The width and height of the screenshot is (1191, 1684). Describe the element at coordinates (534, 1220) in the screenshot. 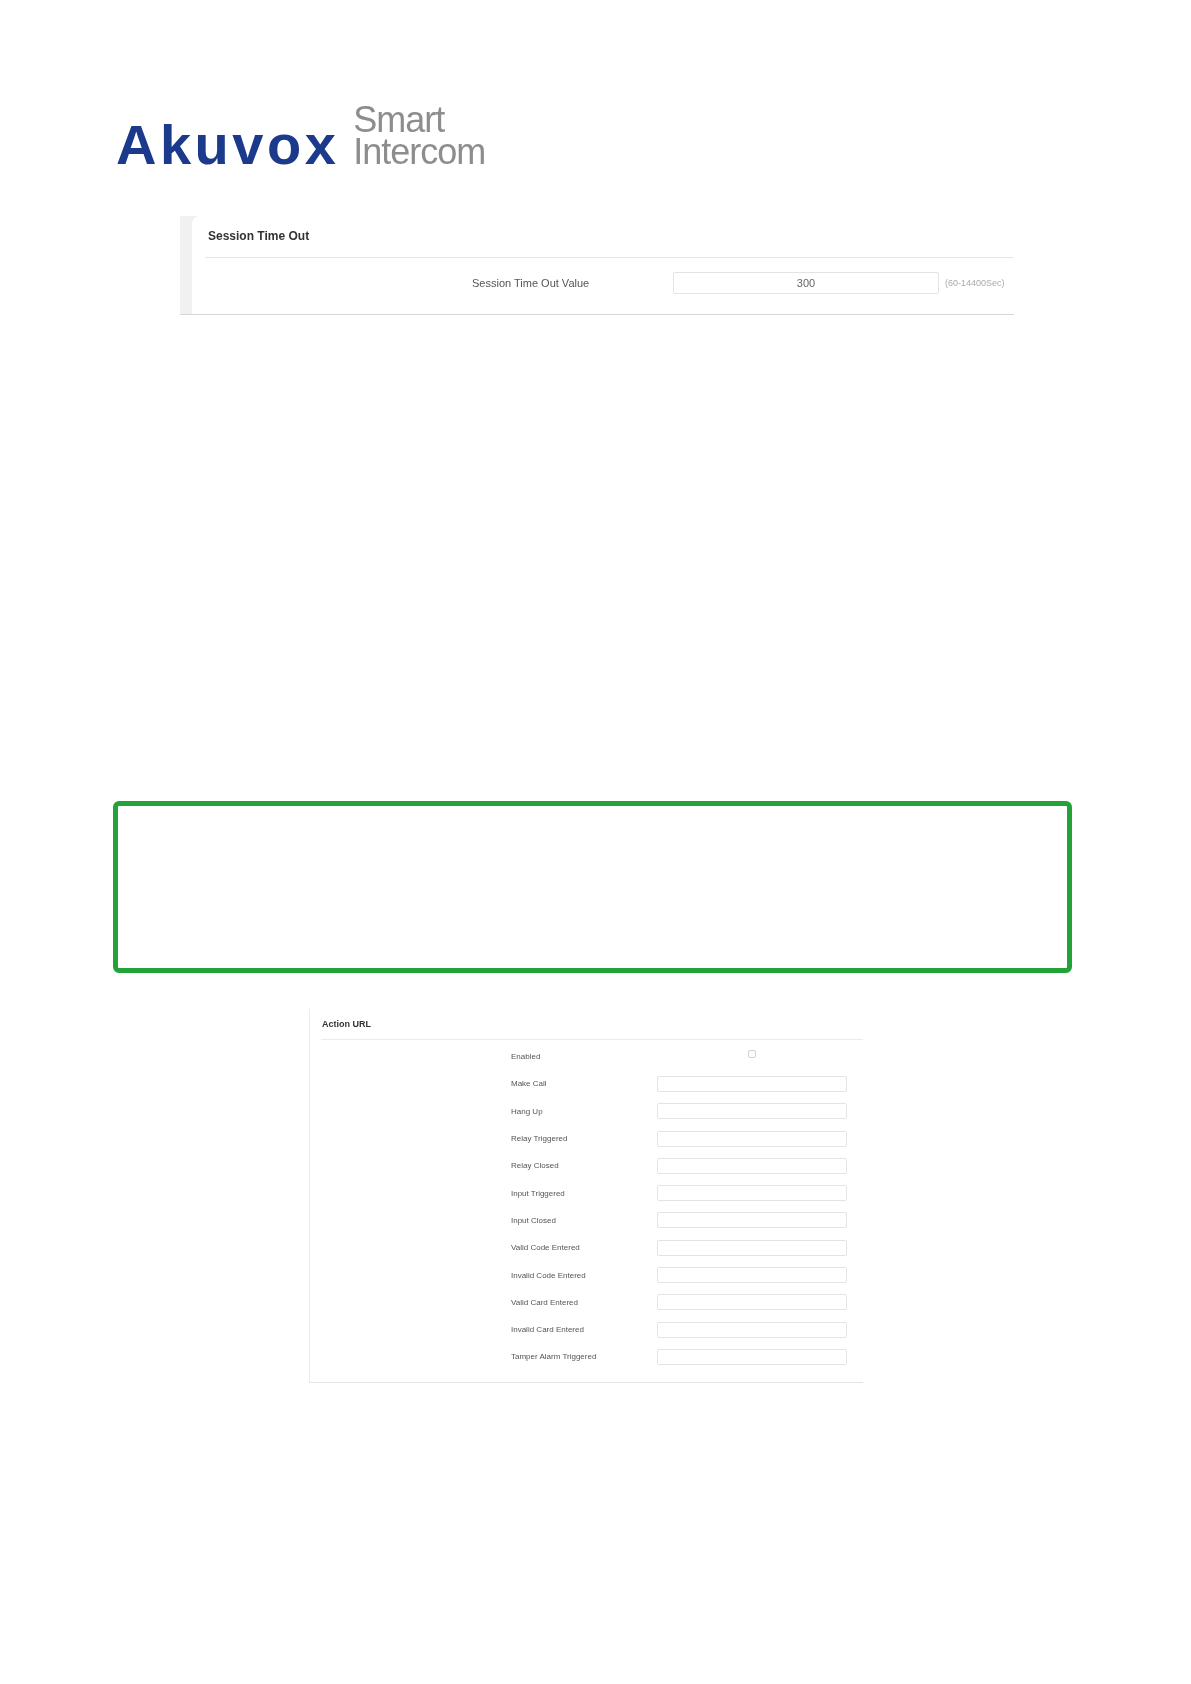

I see `field-label: Input Closed` at that location.